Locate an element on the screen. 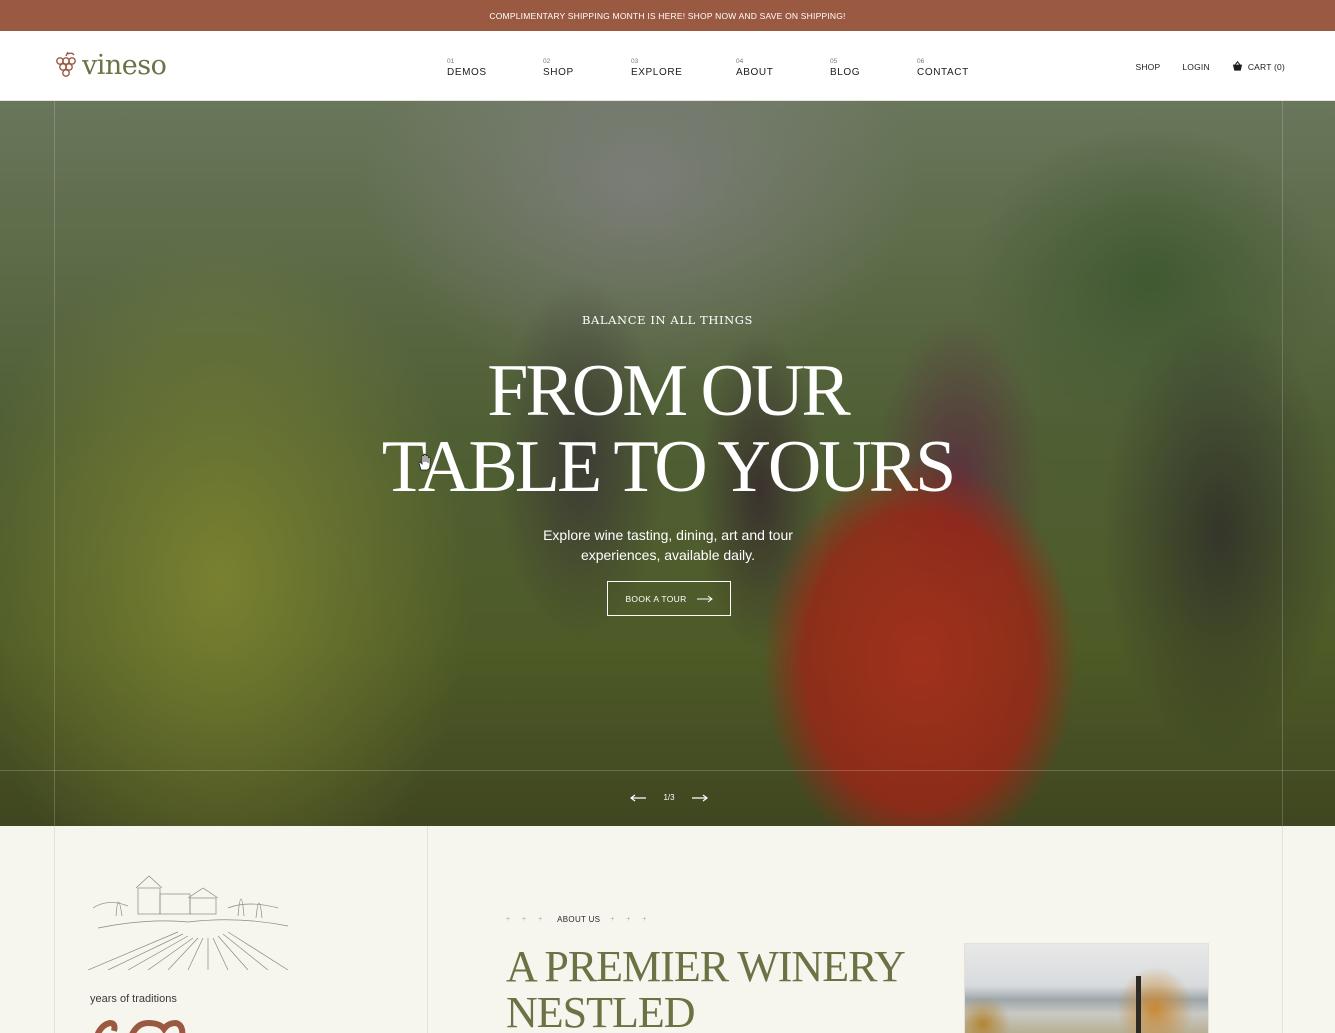 The image size is (1335, 1033). nav-item-blog: 05 BLOG is located at coordinates (845, 68).